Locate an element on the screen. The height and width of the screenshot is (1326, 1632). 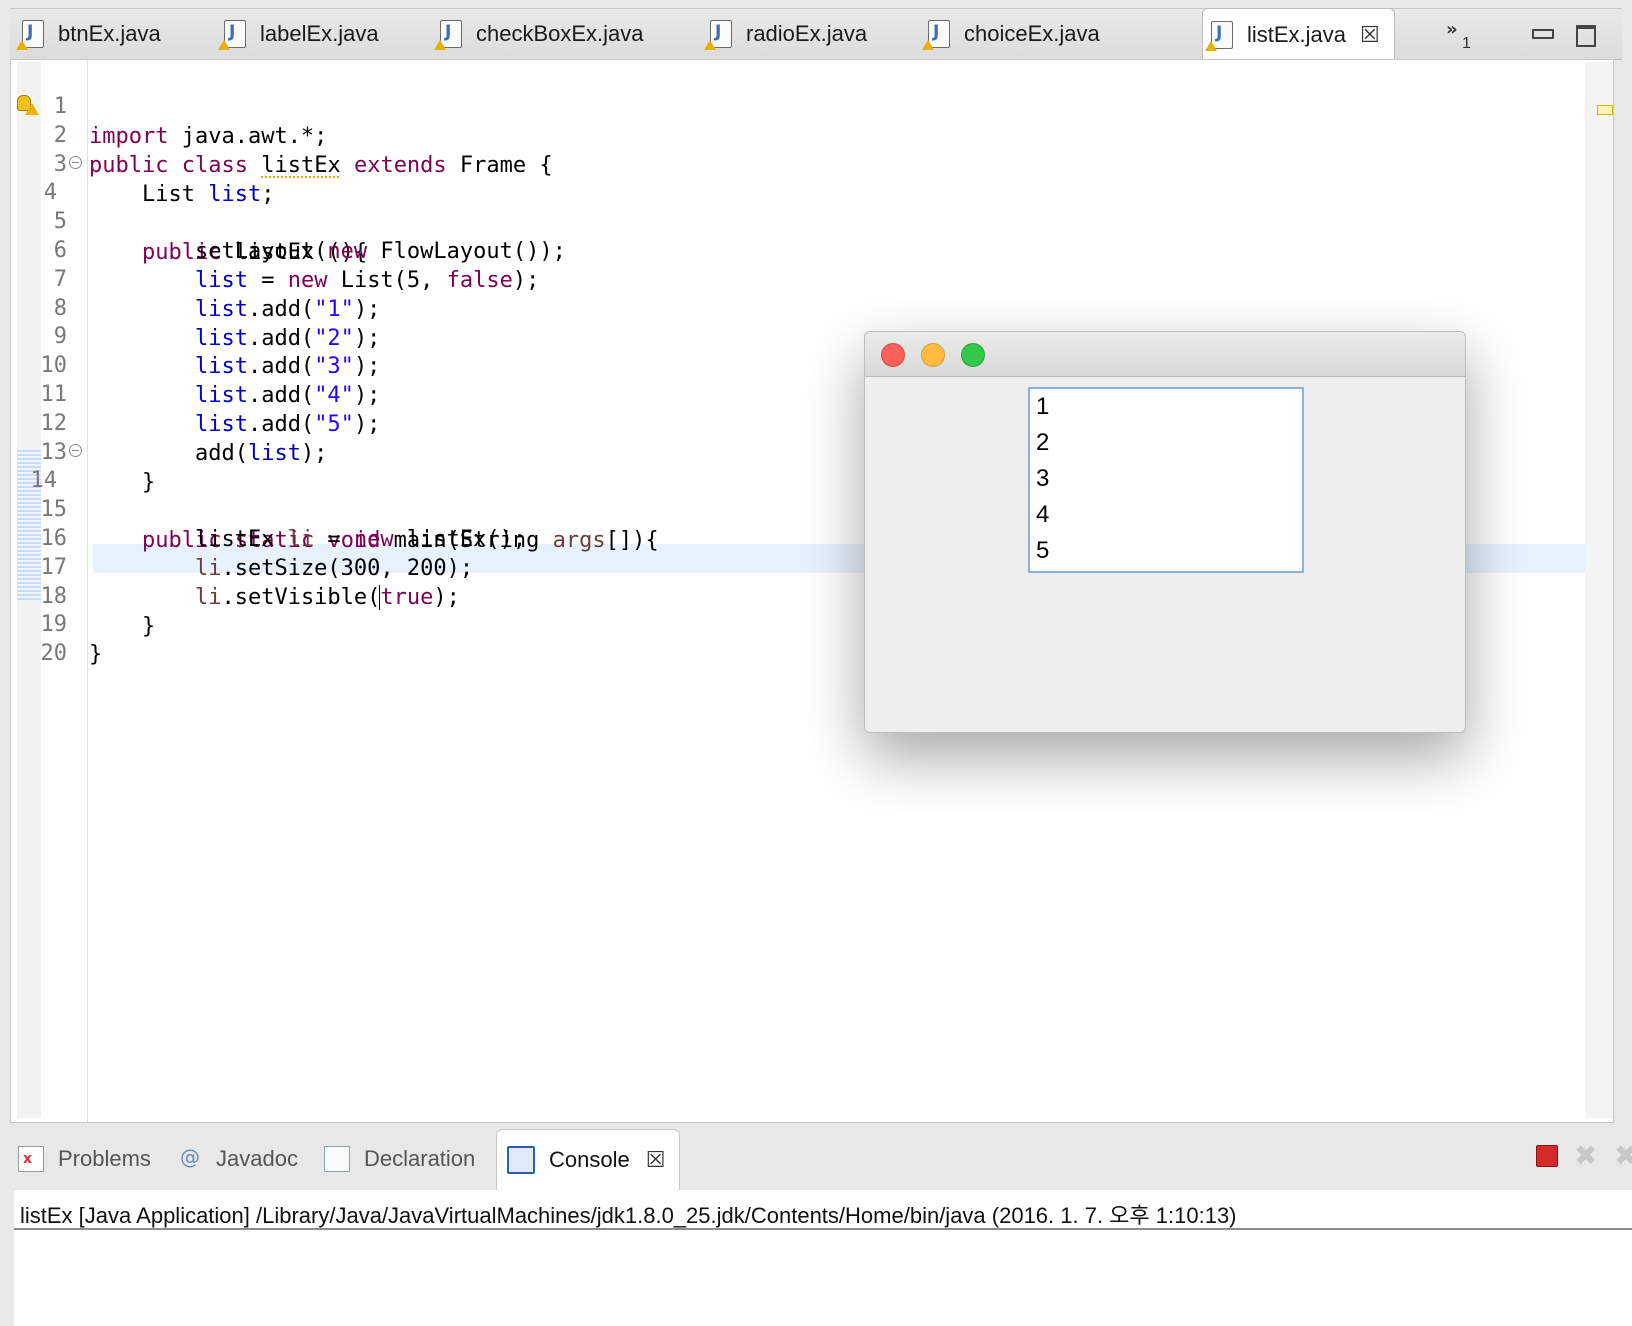
line-number: 20 is located at coordinates (54, 653).